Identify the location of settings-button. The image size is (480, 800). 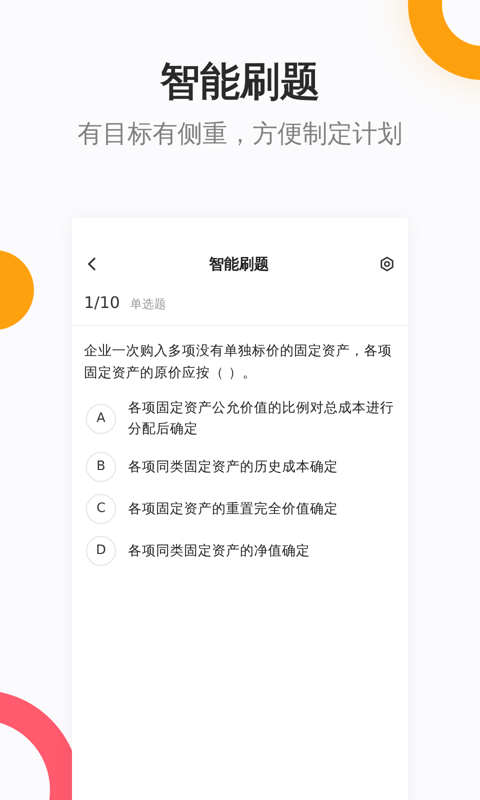
(387, 264).